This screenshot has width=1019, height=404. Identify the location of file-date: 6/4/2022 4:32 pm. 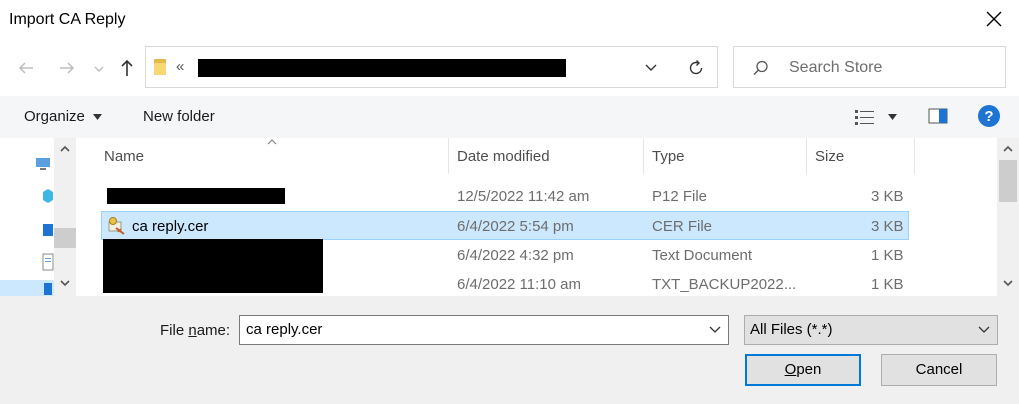
(515, 255).